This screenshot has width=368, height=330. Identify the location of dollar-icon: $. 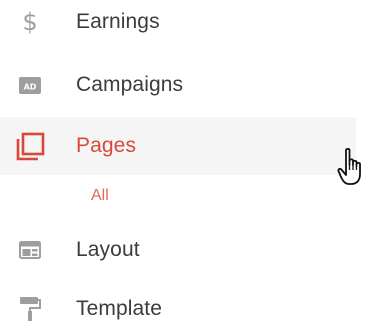
(30, 22).